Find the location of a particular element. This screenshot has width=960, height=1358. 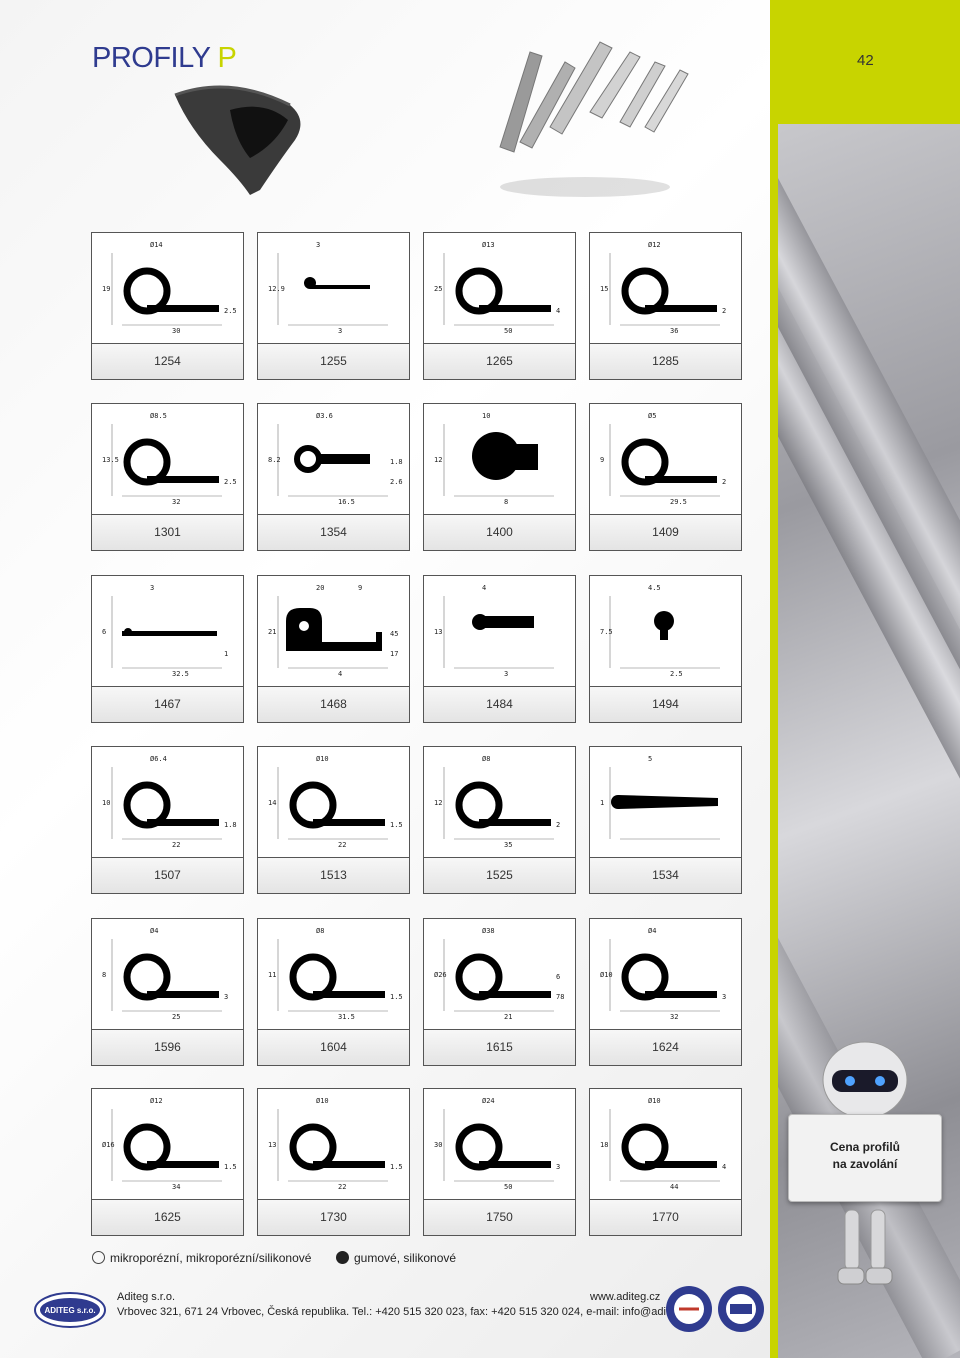

profile-drawing: 51 is located at coordinates (665, 802).